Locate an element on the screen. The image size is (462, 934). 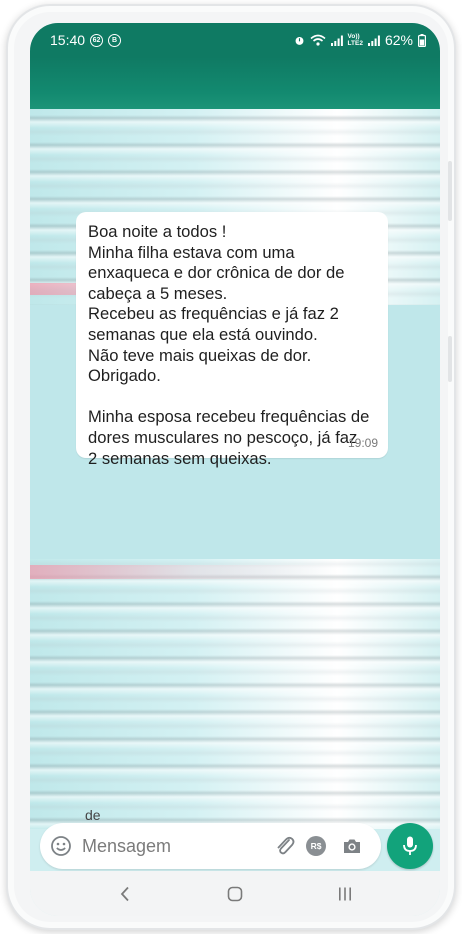
message-composer: R$ is located at coordinates (210, 846).